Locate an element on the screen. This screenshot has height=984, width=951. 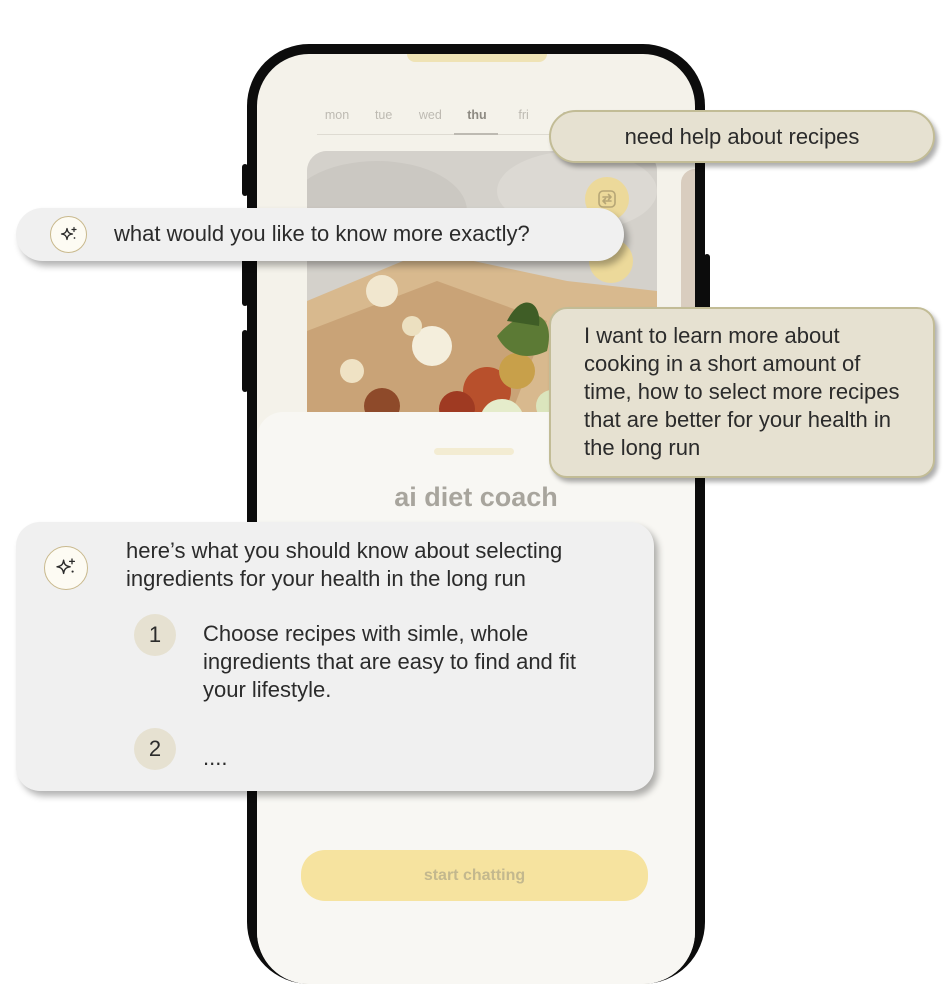
phone-side-button is located at coordinates (245, 180).